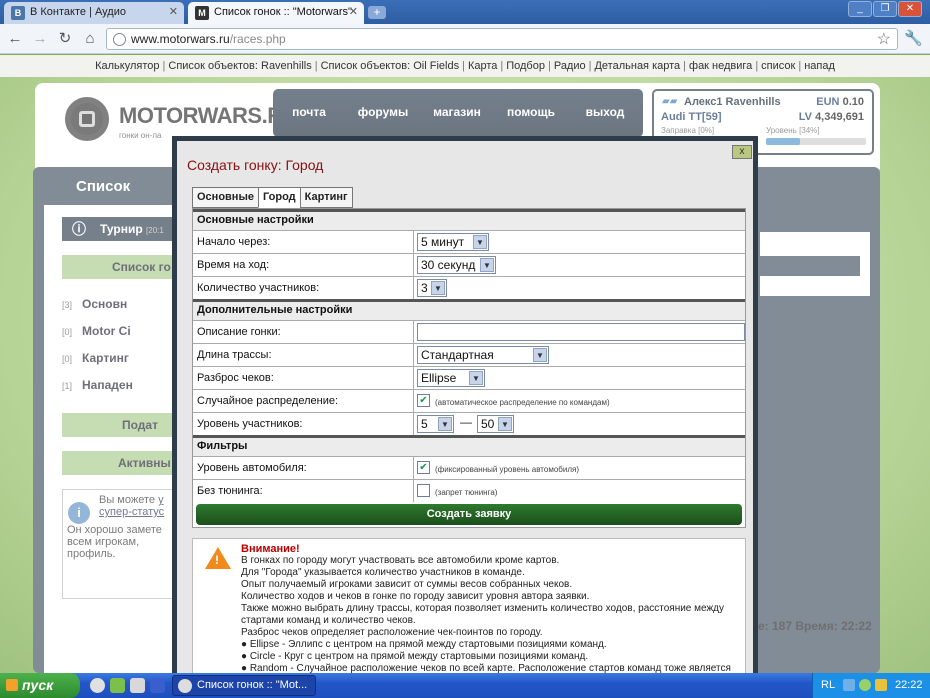 This screenshot has width=930, height=698. Describe the element at coordinates (40, 685) in the screenshot. I see `start-button: пуск` at that location.